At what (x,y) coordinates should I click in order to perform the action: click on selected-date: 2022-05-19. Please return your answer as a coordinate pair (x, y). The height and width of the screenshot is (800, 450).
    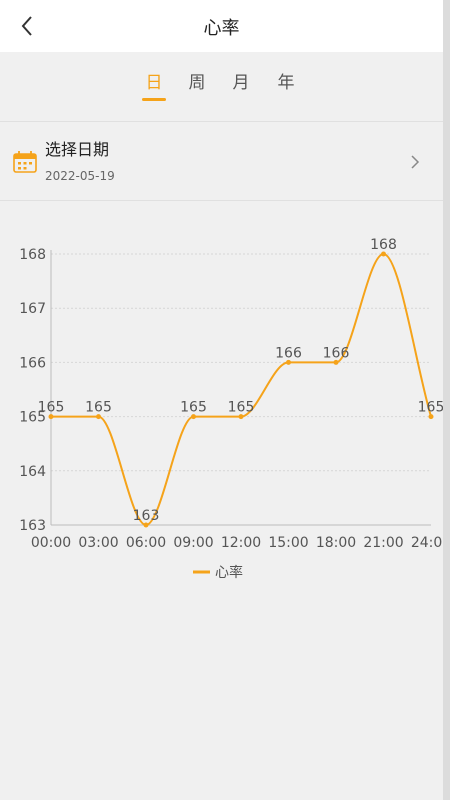
    Looking at the image, I should click on (80, 176).